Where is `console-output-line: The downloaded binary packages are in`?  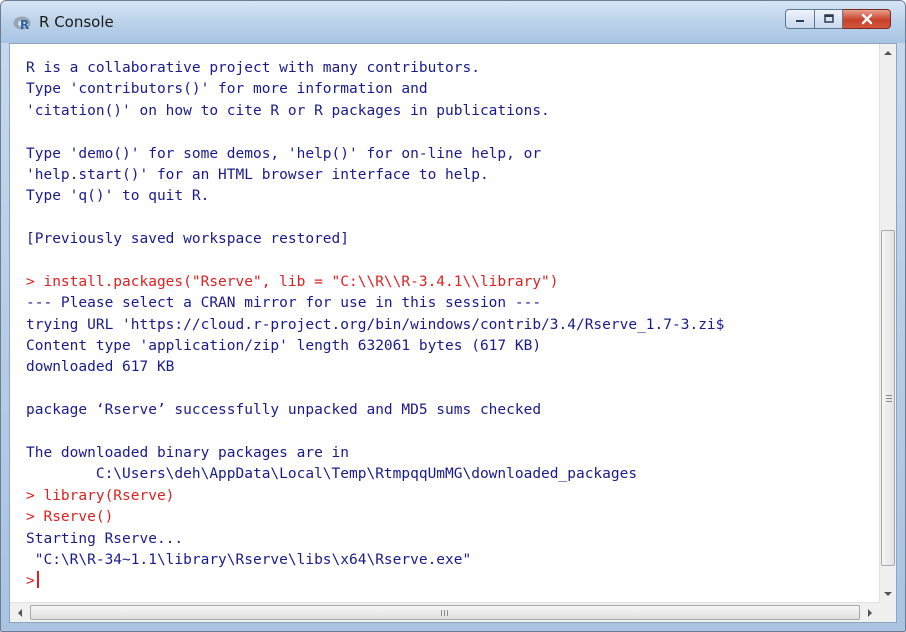 console-output-line: The downloaded binary packages are in is located at coordinates (188, 453).